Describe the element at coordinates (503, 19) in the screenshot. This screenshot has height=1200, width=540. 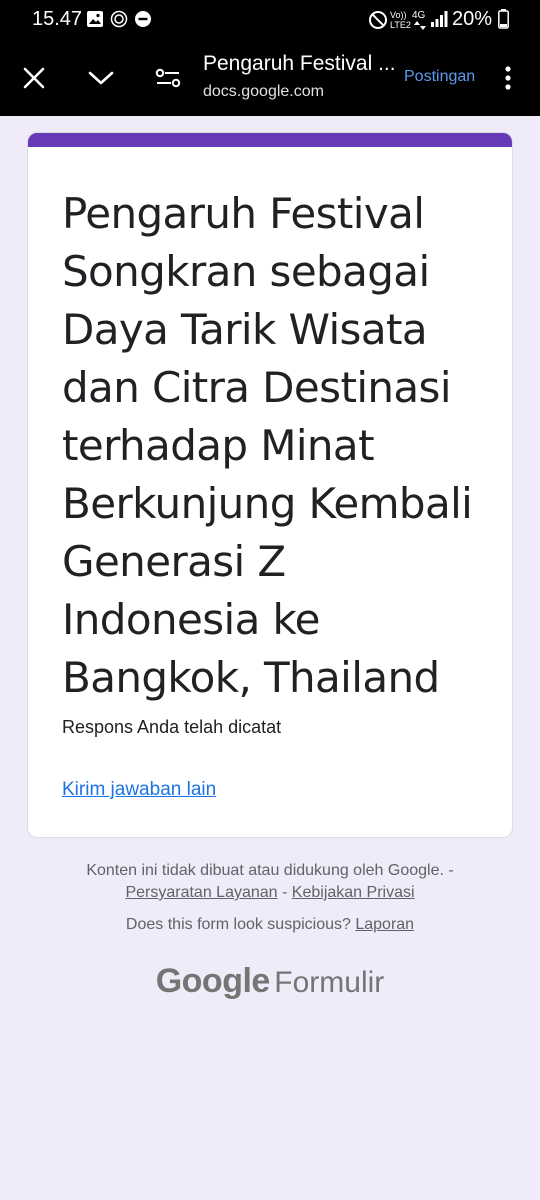
I see `battery-icon` at that location.